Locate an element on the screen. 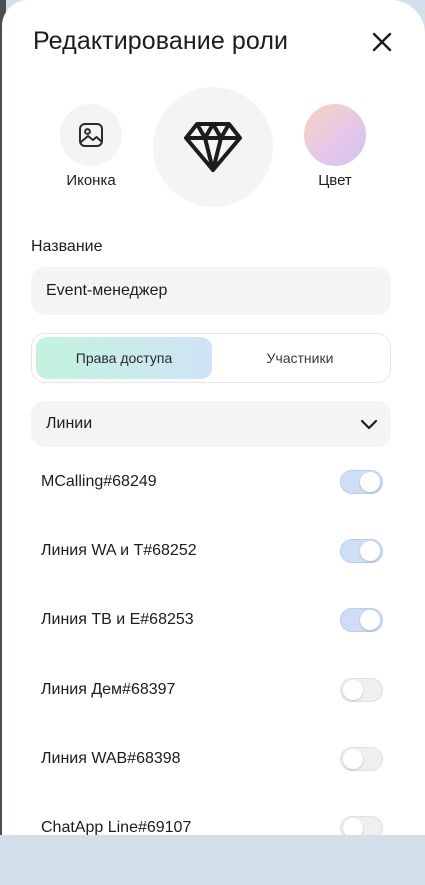  image-icon is located at coordinates (91, 135).